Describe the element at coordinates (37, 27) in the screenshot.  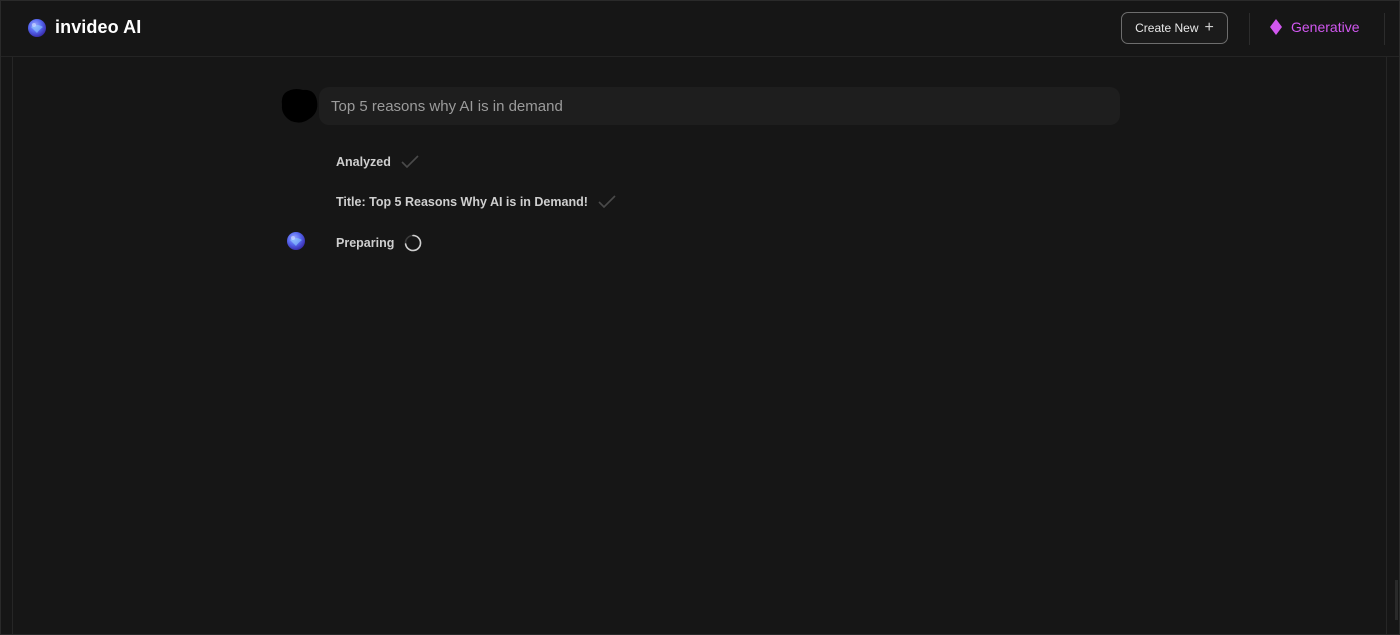
I see `invideo-logo-icon` at that location.